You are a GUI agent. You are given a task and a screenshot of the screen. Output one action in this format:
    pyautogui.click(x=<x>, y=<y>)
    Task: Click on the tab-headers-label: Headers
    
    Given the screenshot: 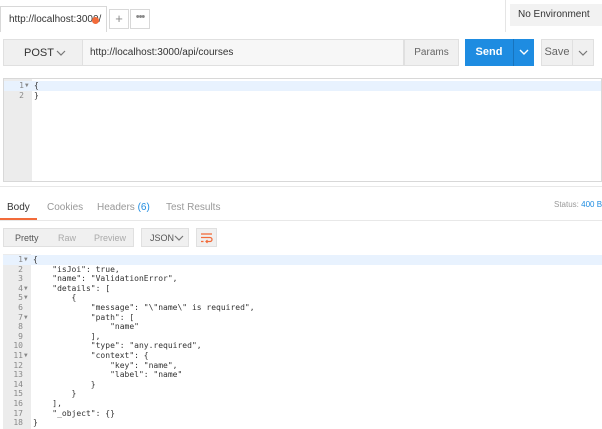 What is the action you would take?
    pyautogui.click(x=116, y=207)
    